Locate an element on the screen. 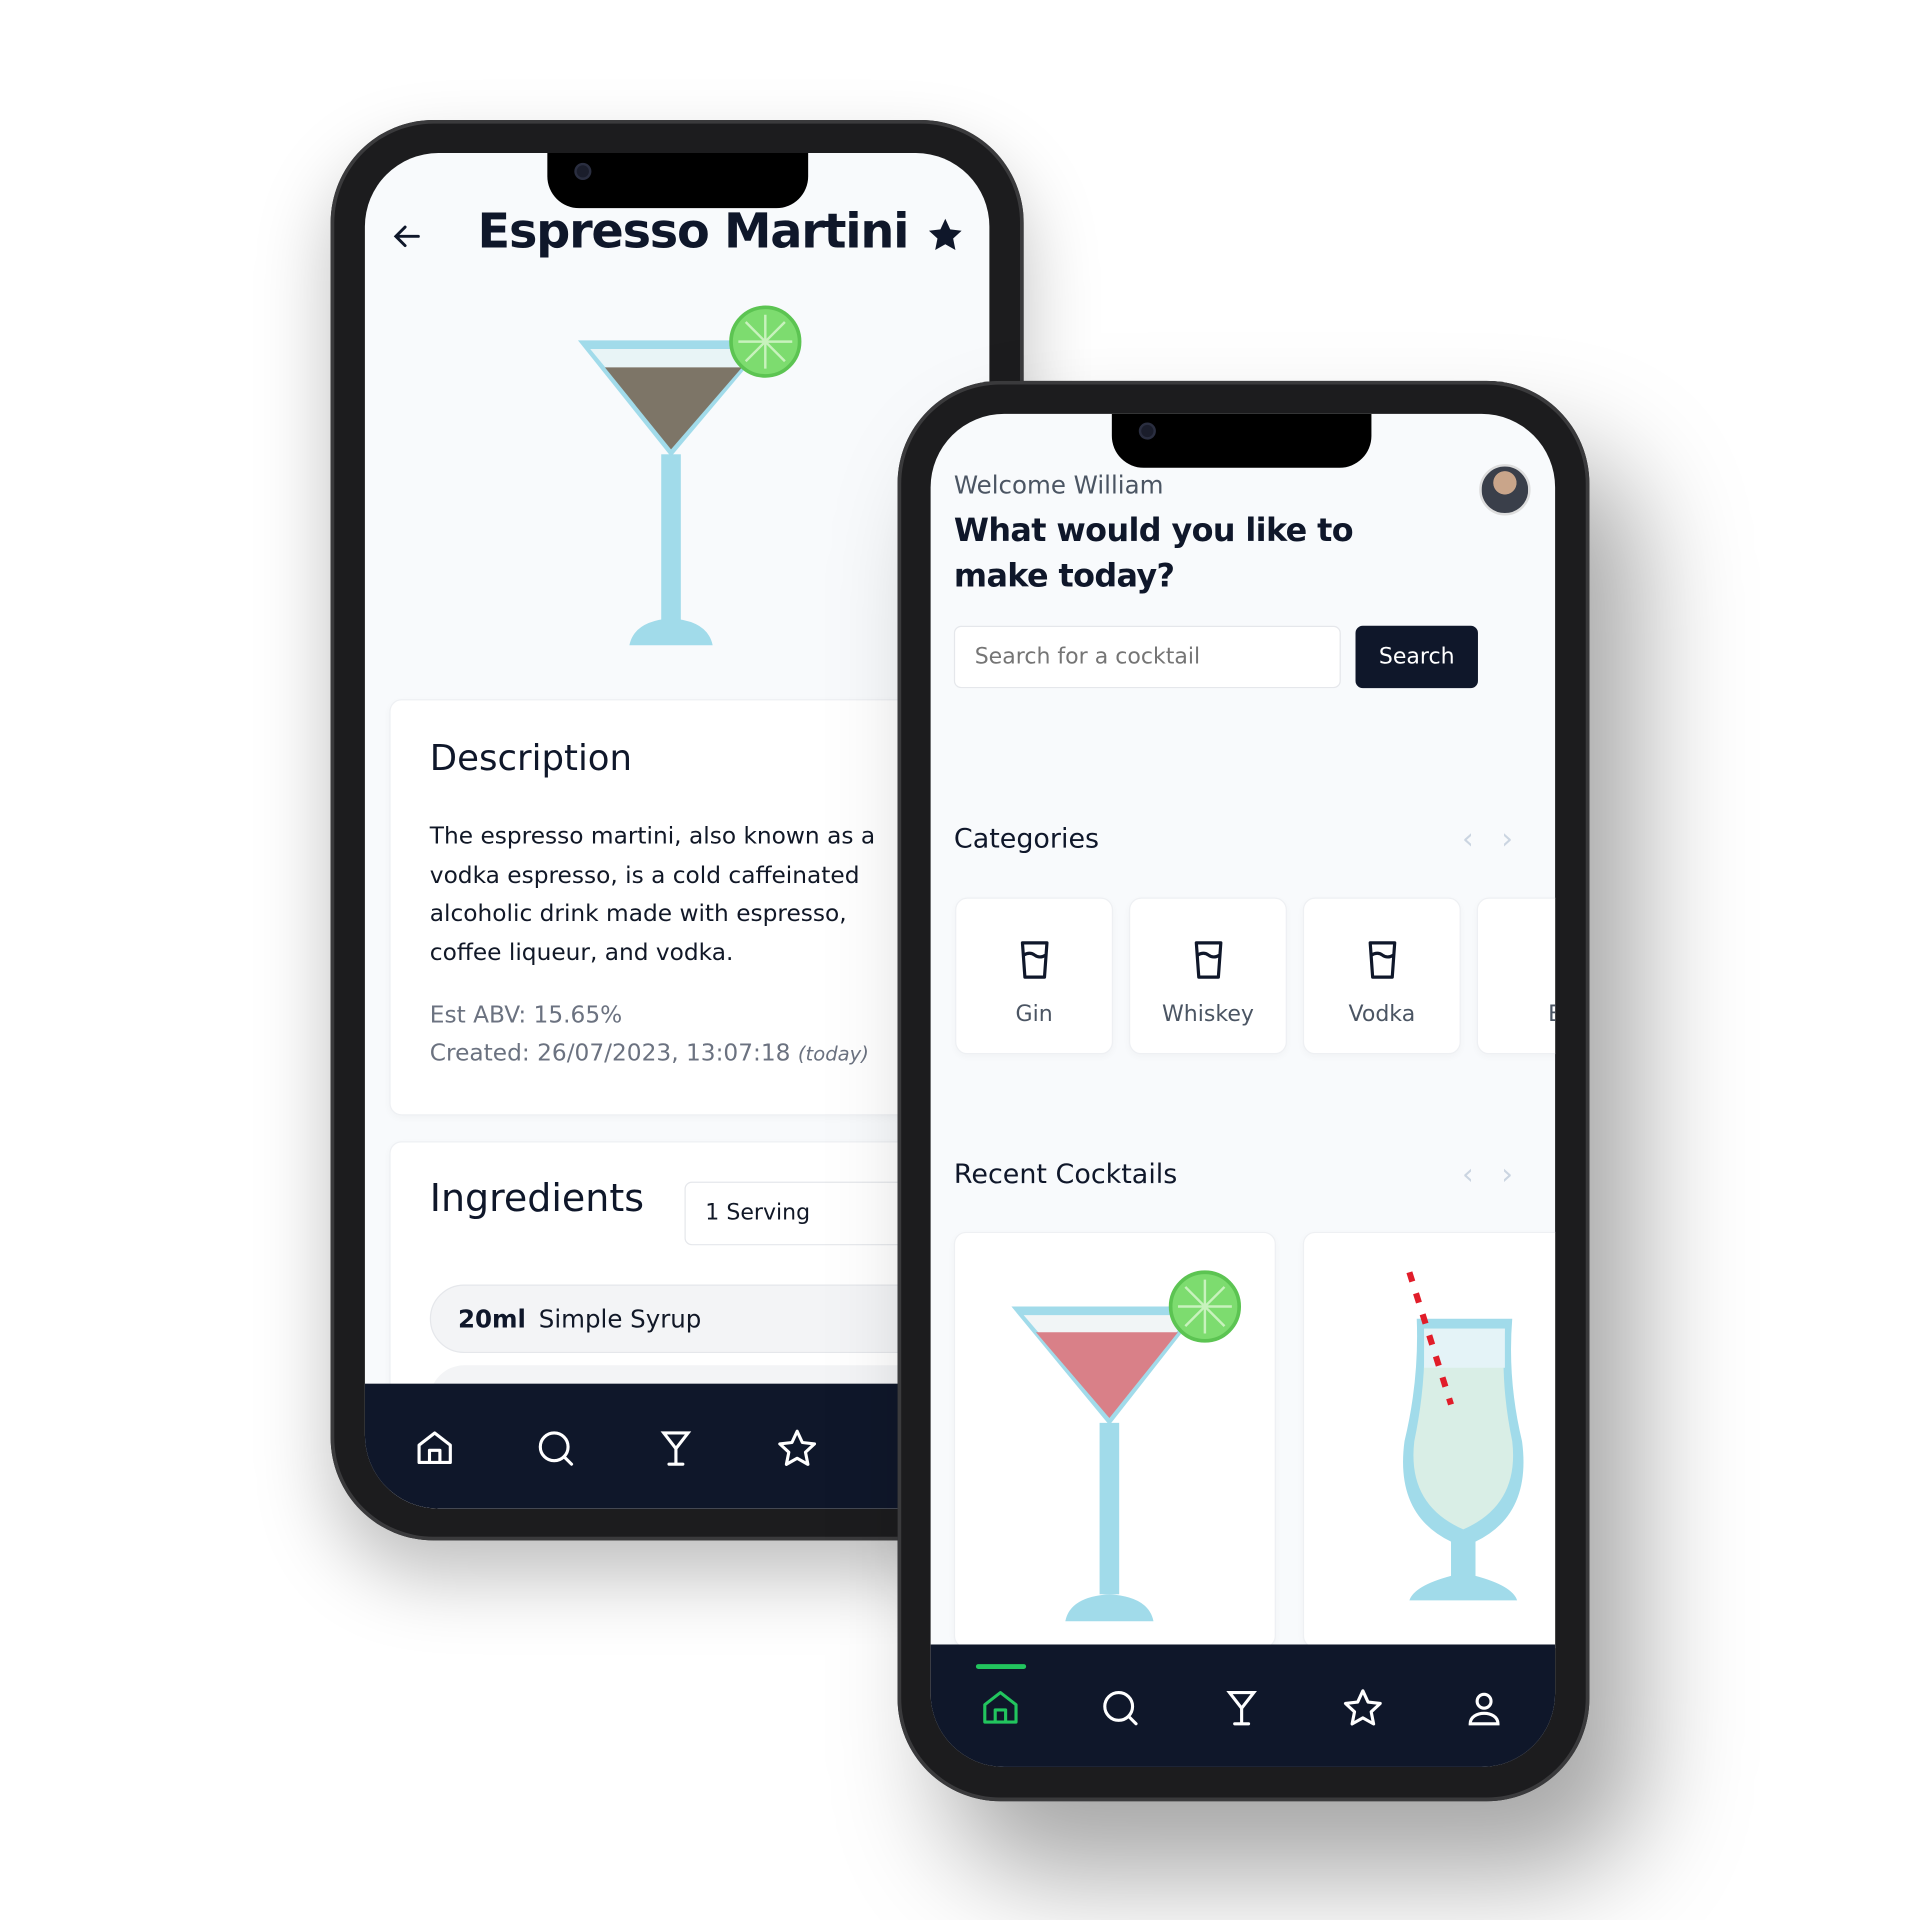  categories-next: › is located at coordinates (1507, 839).